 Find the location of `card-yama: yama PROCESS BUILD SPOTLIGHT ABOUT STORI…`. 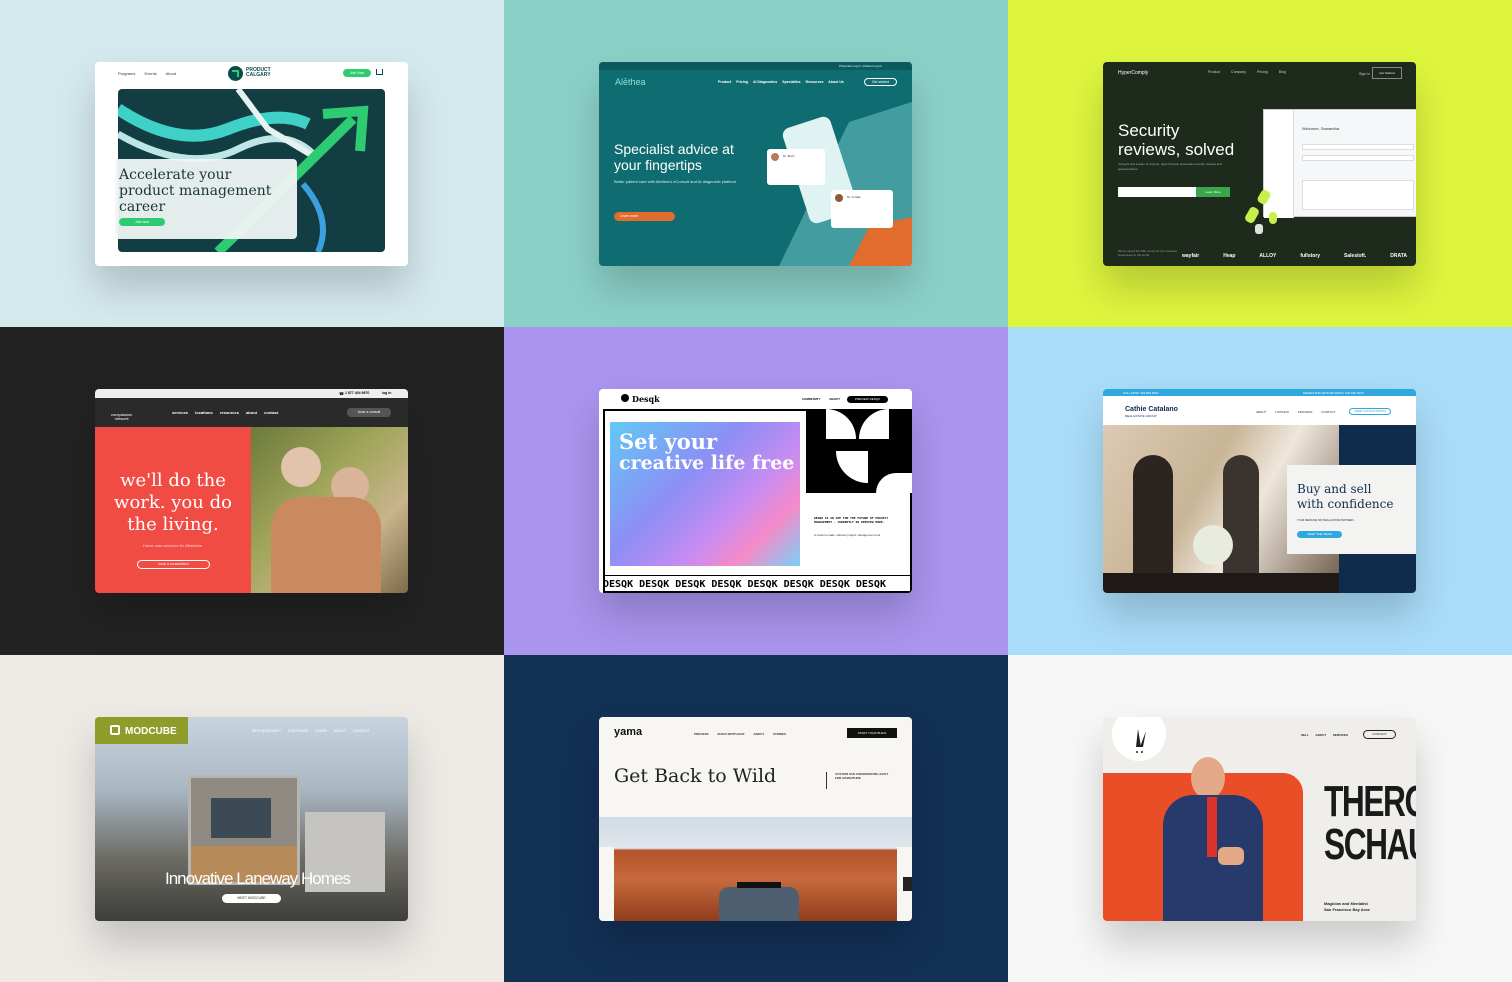

card-yama: yama PROCESS BUILD SPOTLIGHT ABOUT STORI… is located at coordinates (755, 819).